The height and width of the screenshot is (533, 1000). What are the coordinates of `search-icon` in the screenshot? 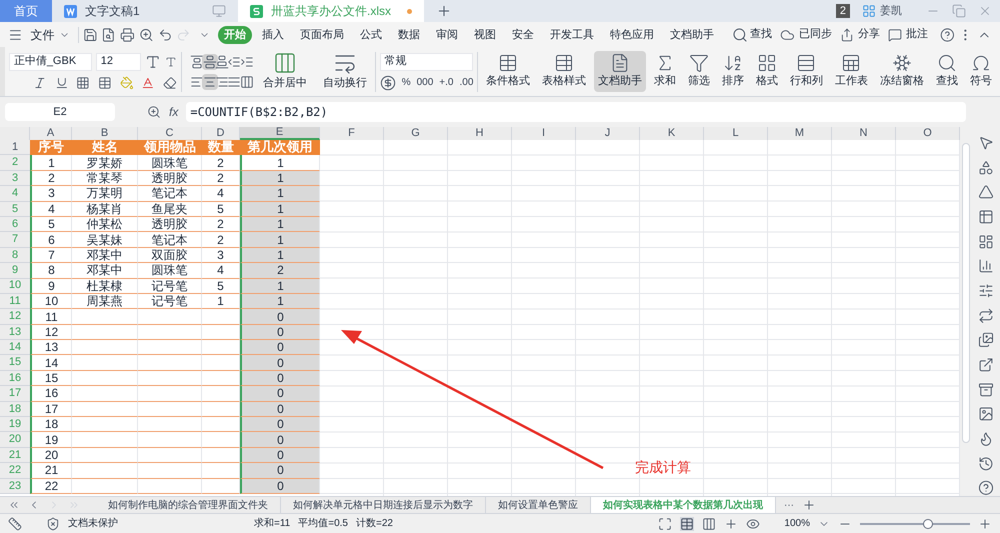 It's located at (740, 34).